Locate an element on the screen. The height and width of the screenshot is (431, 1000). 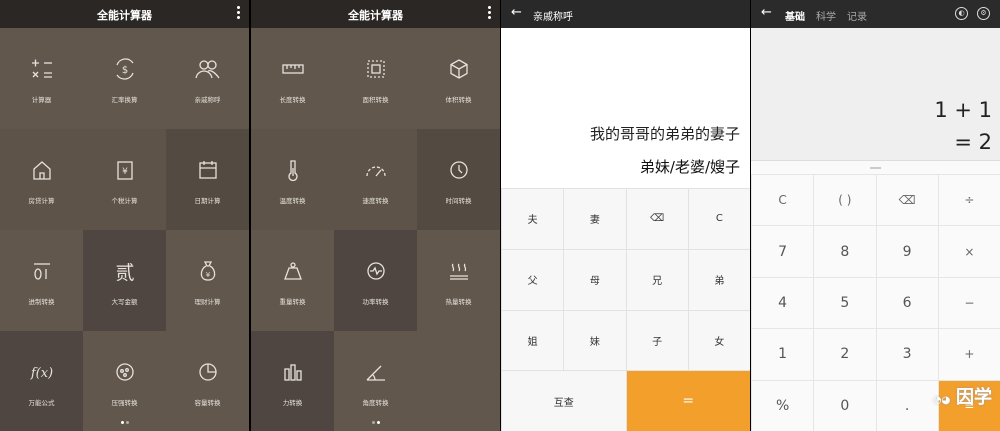
digit-8: 8 is located at coordinates (845, 251).